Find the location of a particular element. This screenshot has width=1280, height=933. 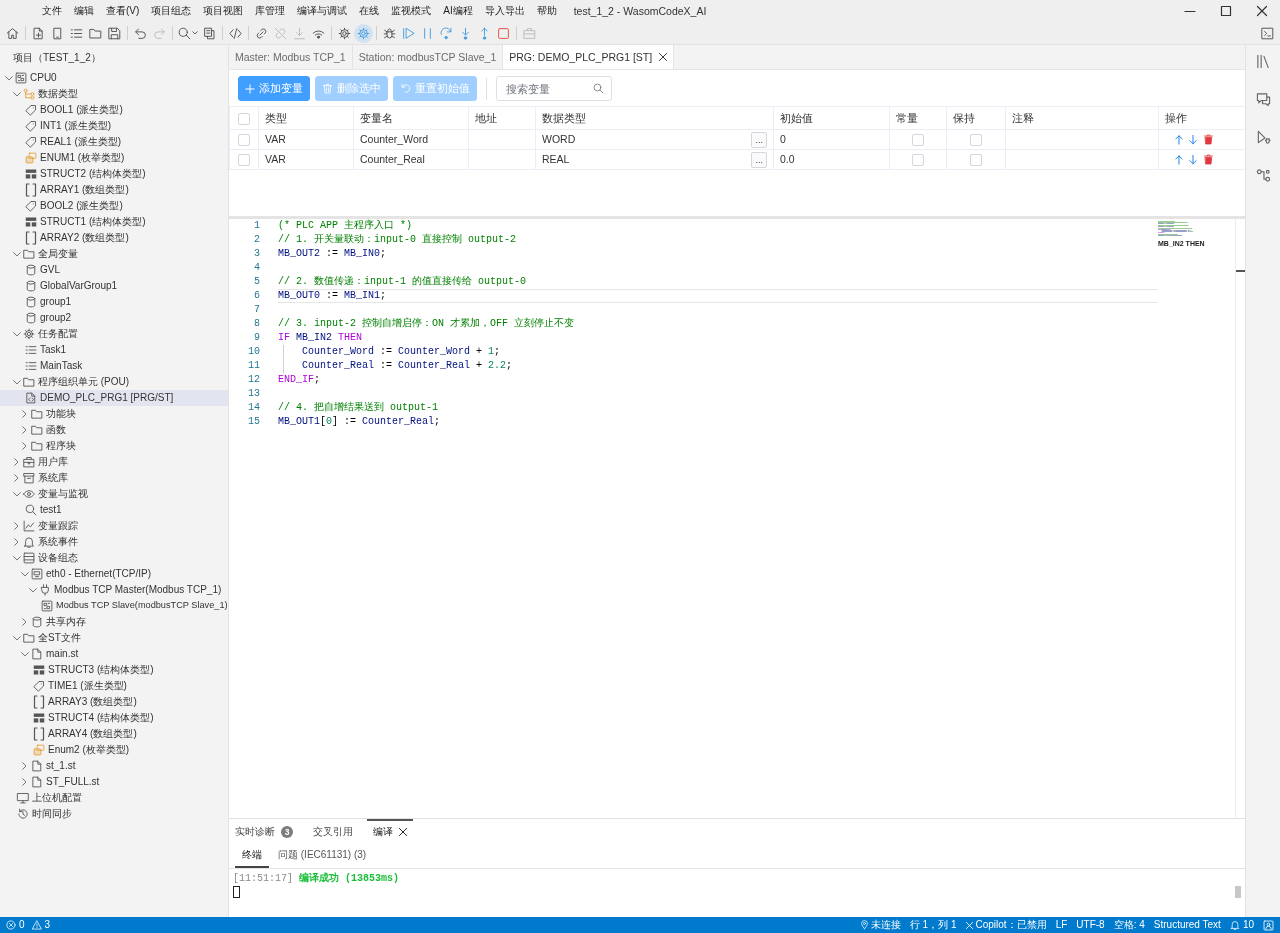

account-icon is located at coordinates (1268, 925).